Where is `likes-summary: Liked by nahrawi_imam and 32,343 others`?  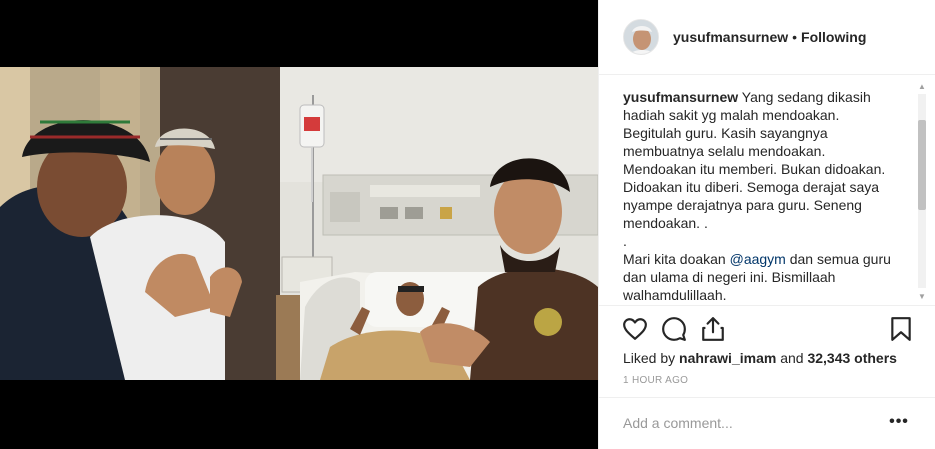
likes-summary: Liked by nahrawi_imam and 32,343 others is located at coordinates (760, 358).